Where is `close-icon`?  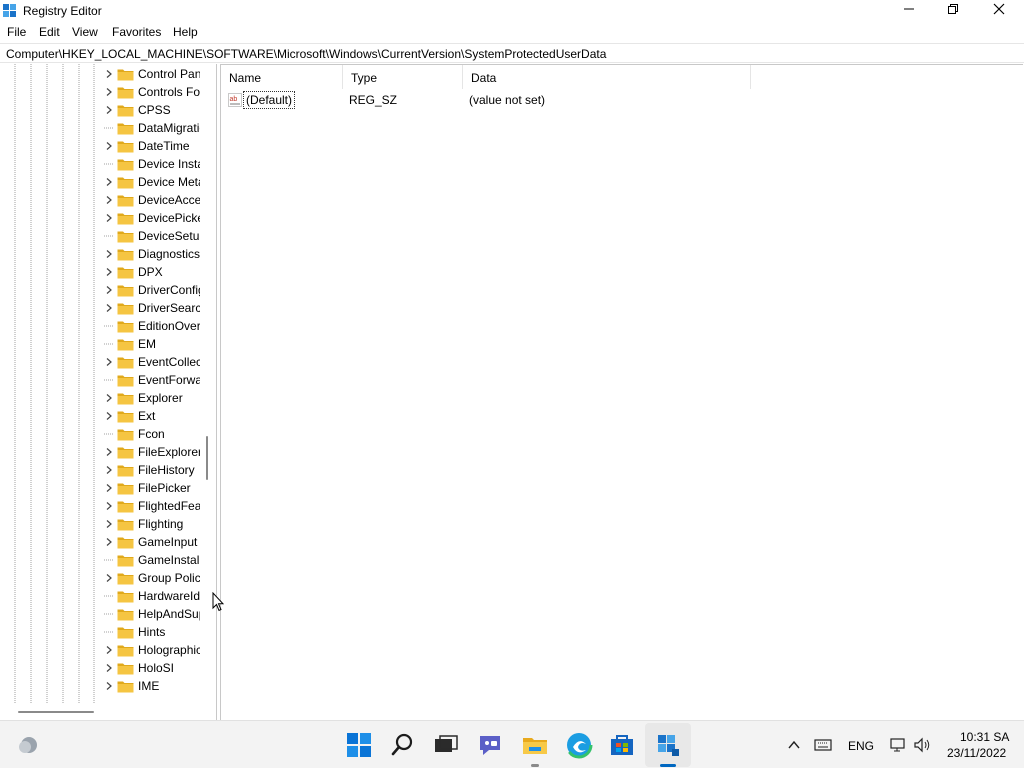
close-icon is located at coordinates (999, 9).